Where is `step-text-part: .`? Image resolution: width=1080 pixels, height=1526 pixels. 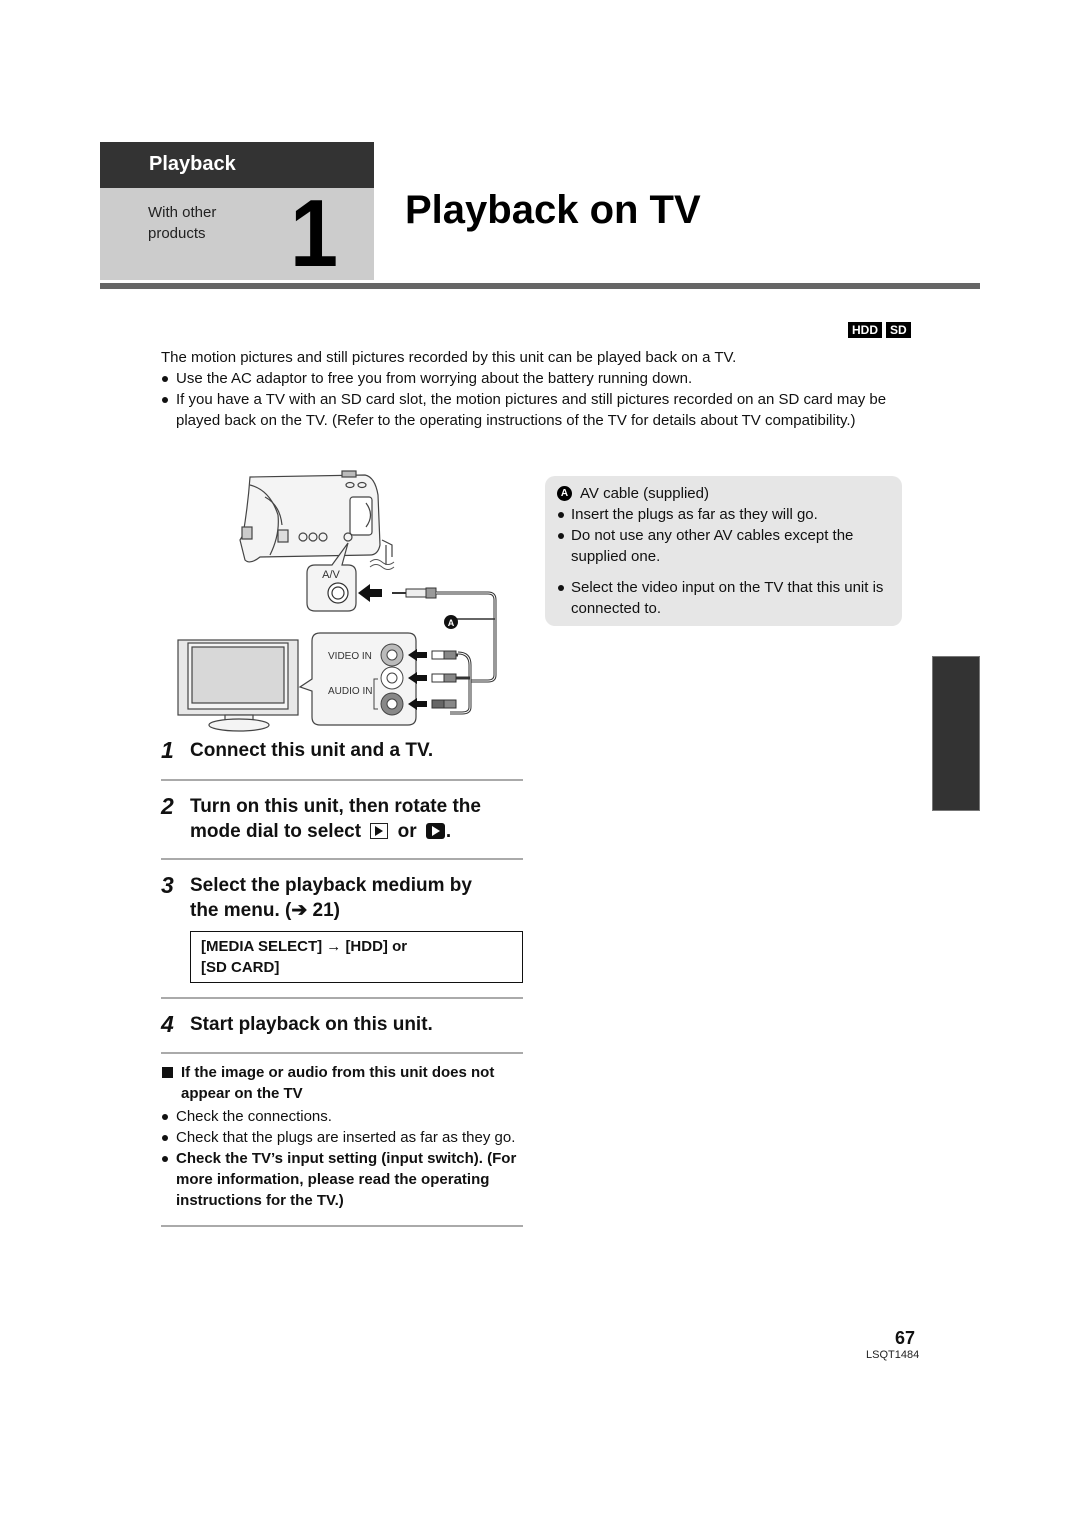 step-text-part: . is located at coordinates (448, 831).